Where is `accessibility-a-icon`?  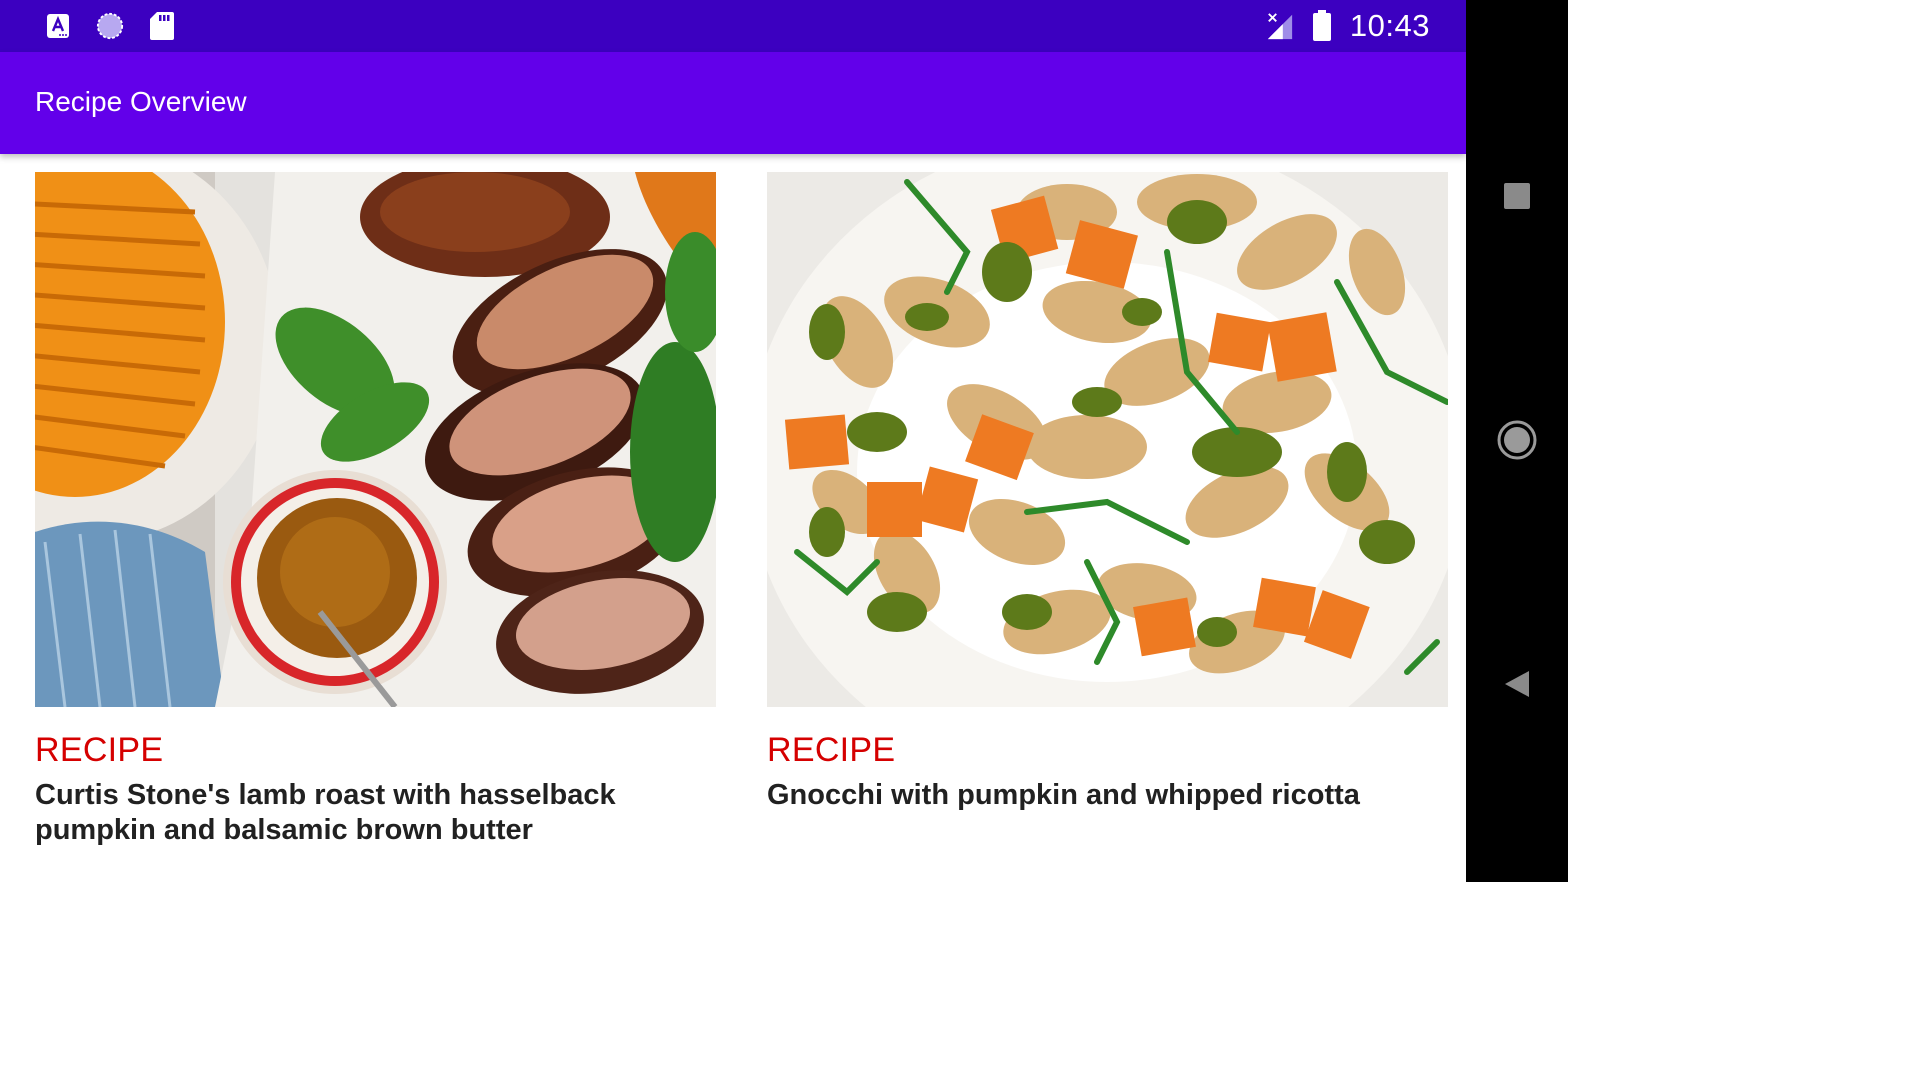 accessibility-a-icon is located at coordinates (58, 26).